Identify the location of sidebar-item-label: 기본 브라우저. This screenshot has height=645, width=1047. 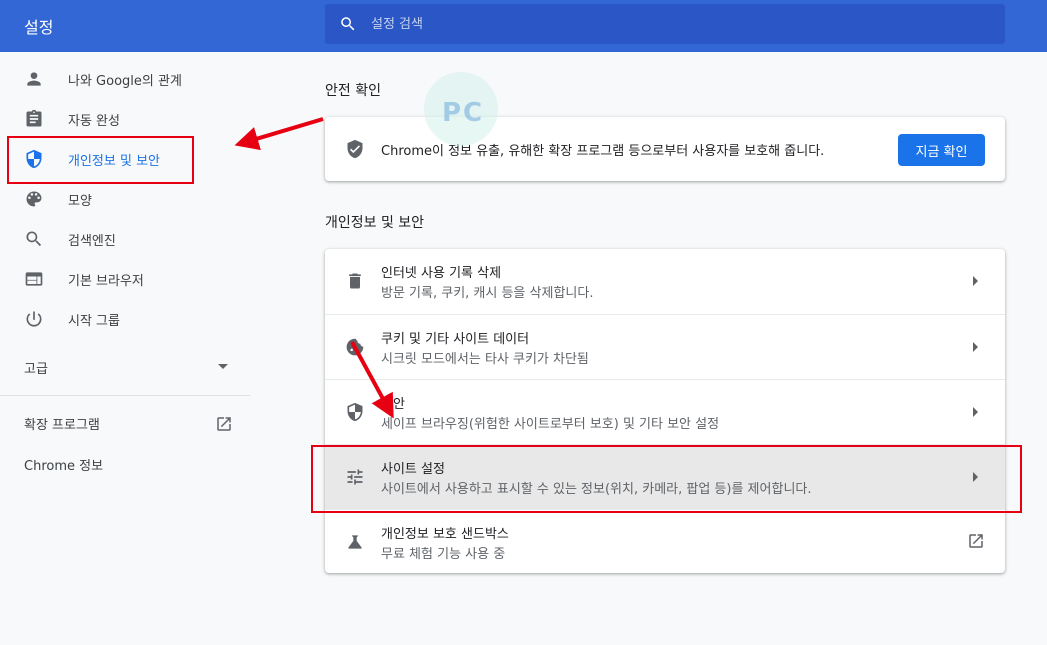
(106, 281).